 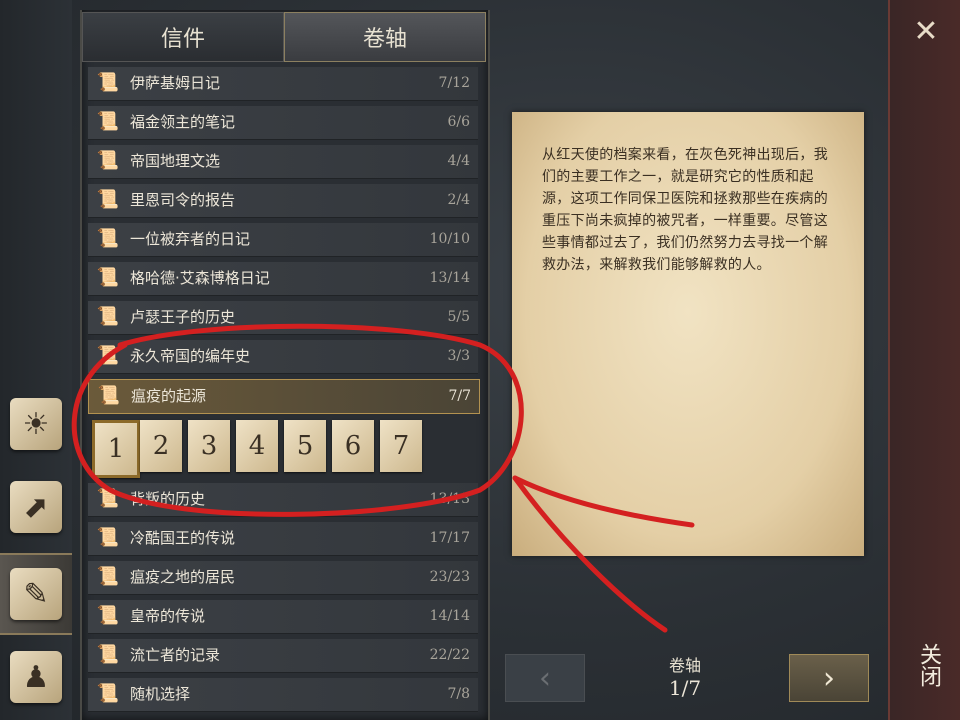 I want to click on page-button-5: 5, so click(x=305, y=446).